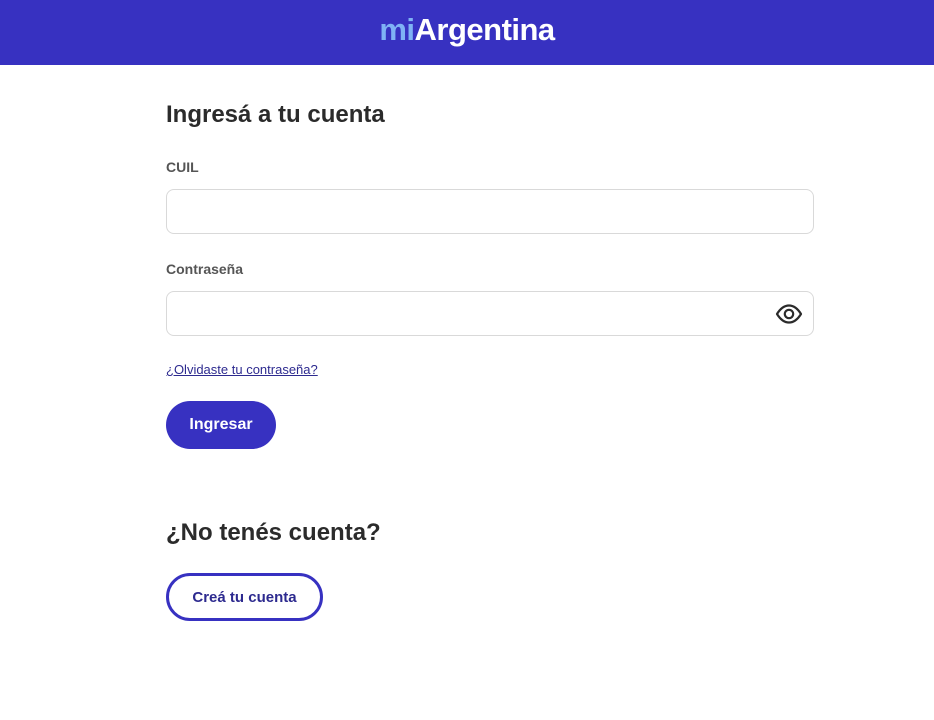 This screenshot has width=934, height=720. Describe the element at coordinates (490, 313) in the screenshot. I see `password-input` at that location.